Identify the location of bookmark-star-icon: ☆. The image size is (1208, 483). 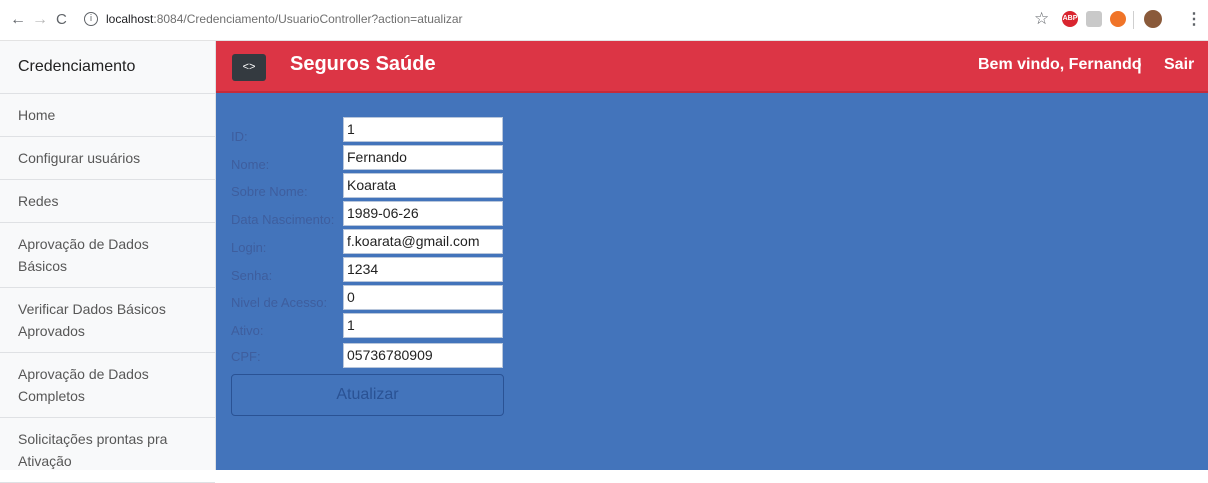
(1041, 19).